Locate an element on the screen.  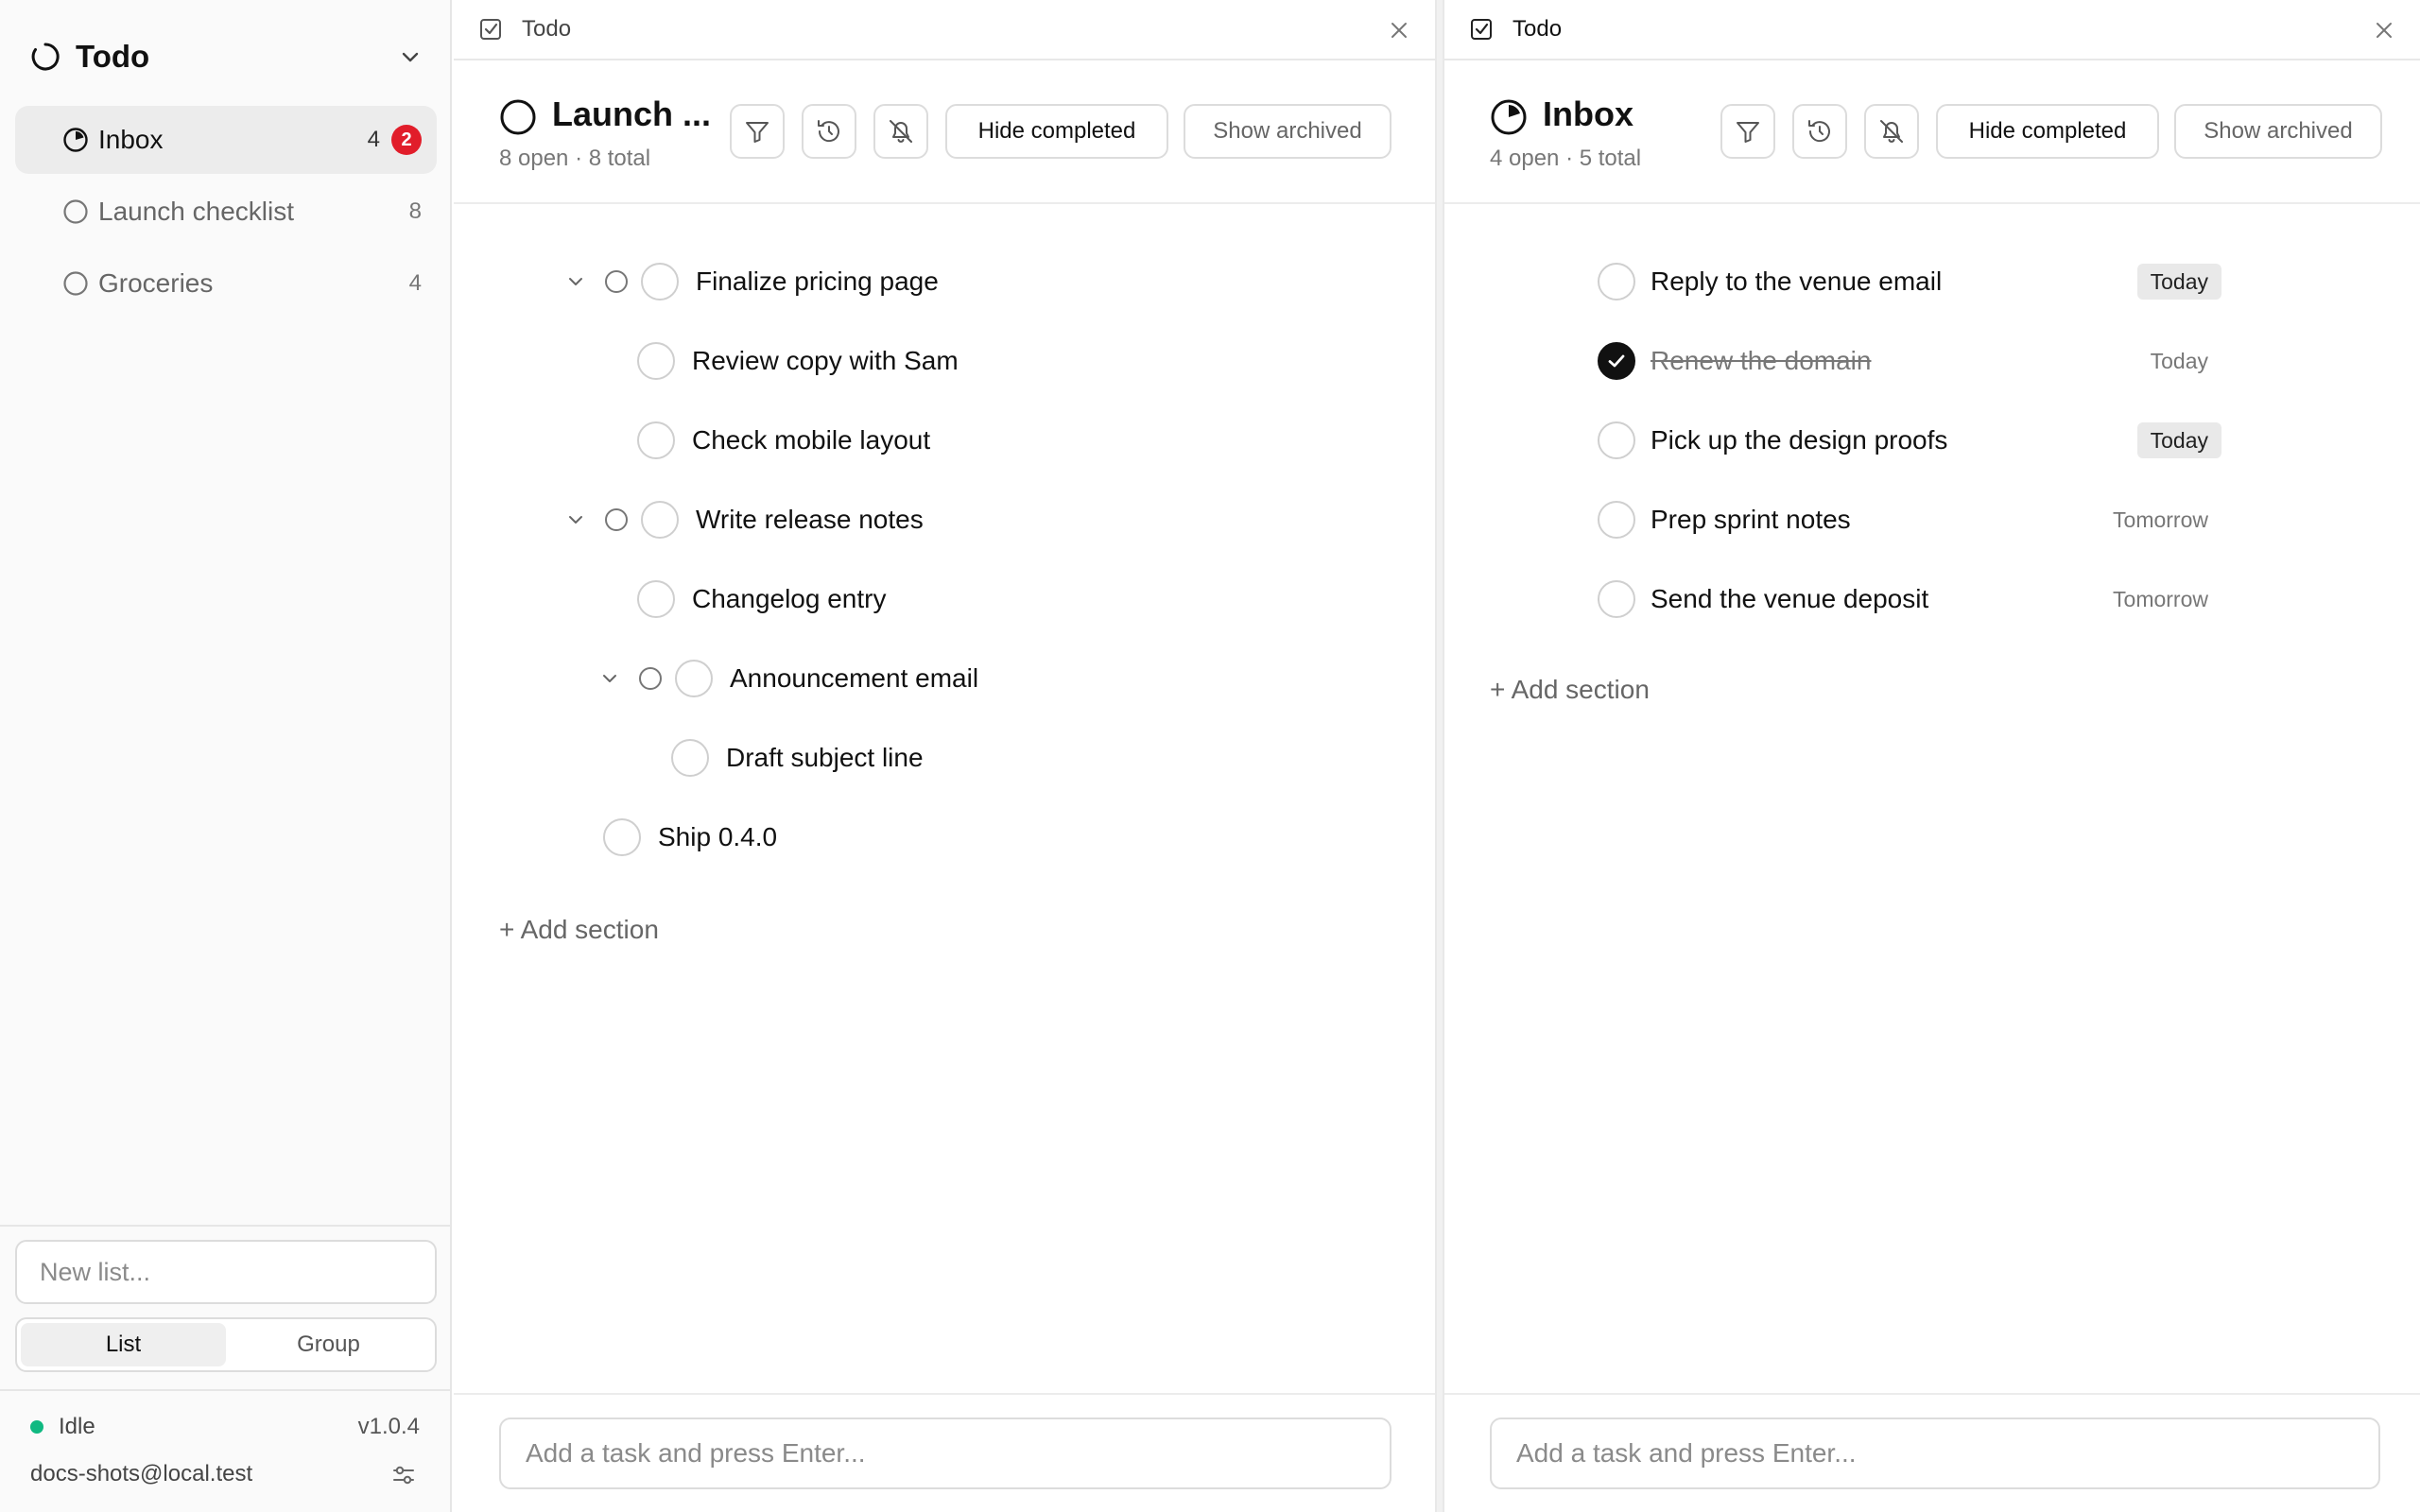
task-title: Ship 0.4.0 is located at coordinates (717, 837).